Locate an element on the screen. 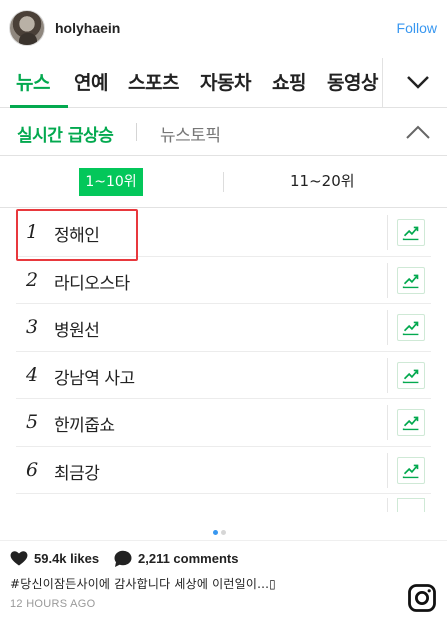 Image resolution: width=447 pixels, height=626 pixels. list-item: 3 병원선 is located at coordinates (223, 328).